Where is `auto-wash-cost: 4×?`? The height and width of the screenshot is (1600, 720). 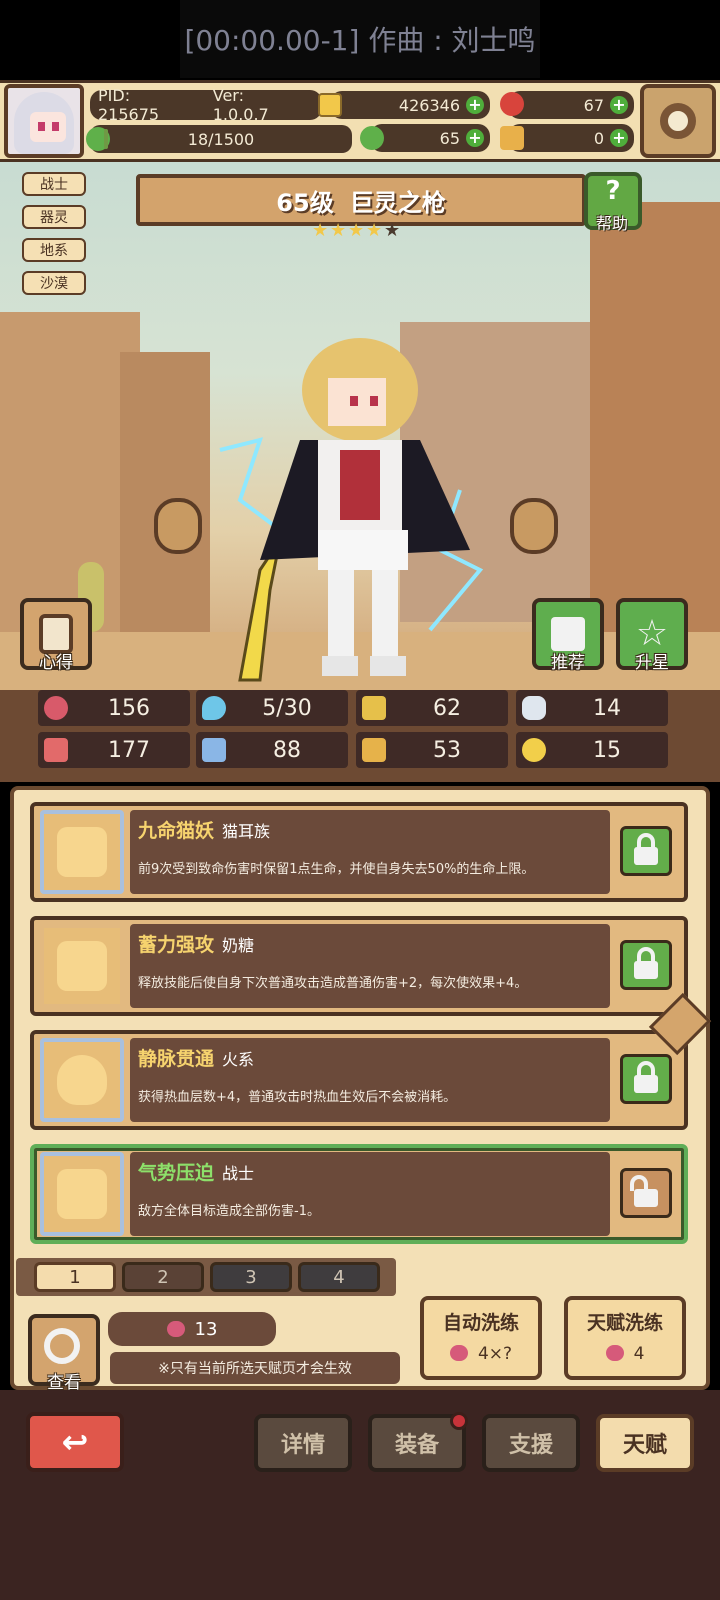
auto-wash-cost: 4×? is located at coordinates (495, 1354).